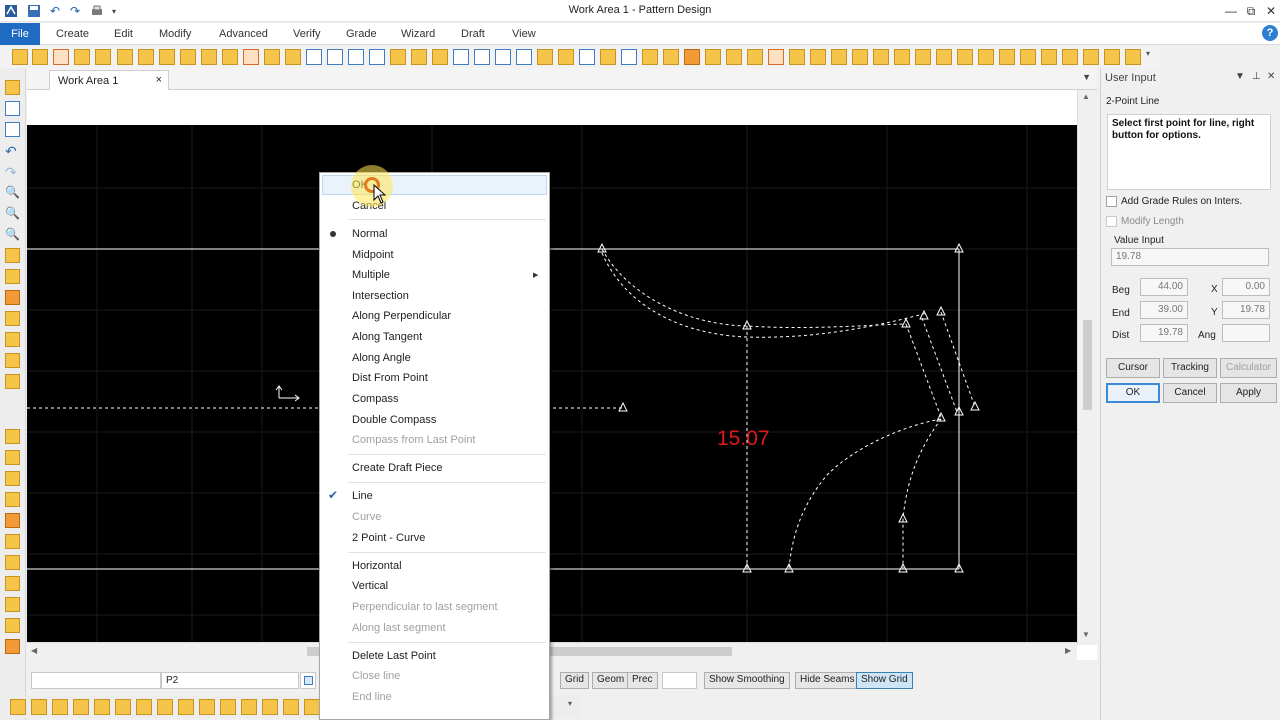 This screenshot has width=1280, height=720. What do you see at coordinates (81, 707) in the screenshot?
I see `piece-tool-4-icon` at bounding box center [81, 707].